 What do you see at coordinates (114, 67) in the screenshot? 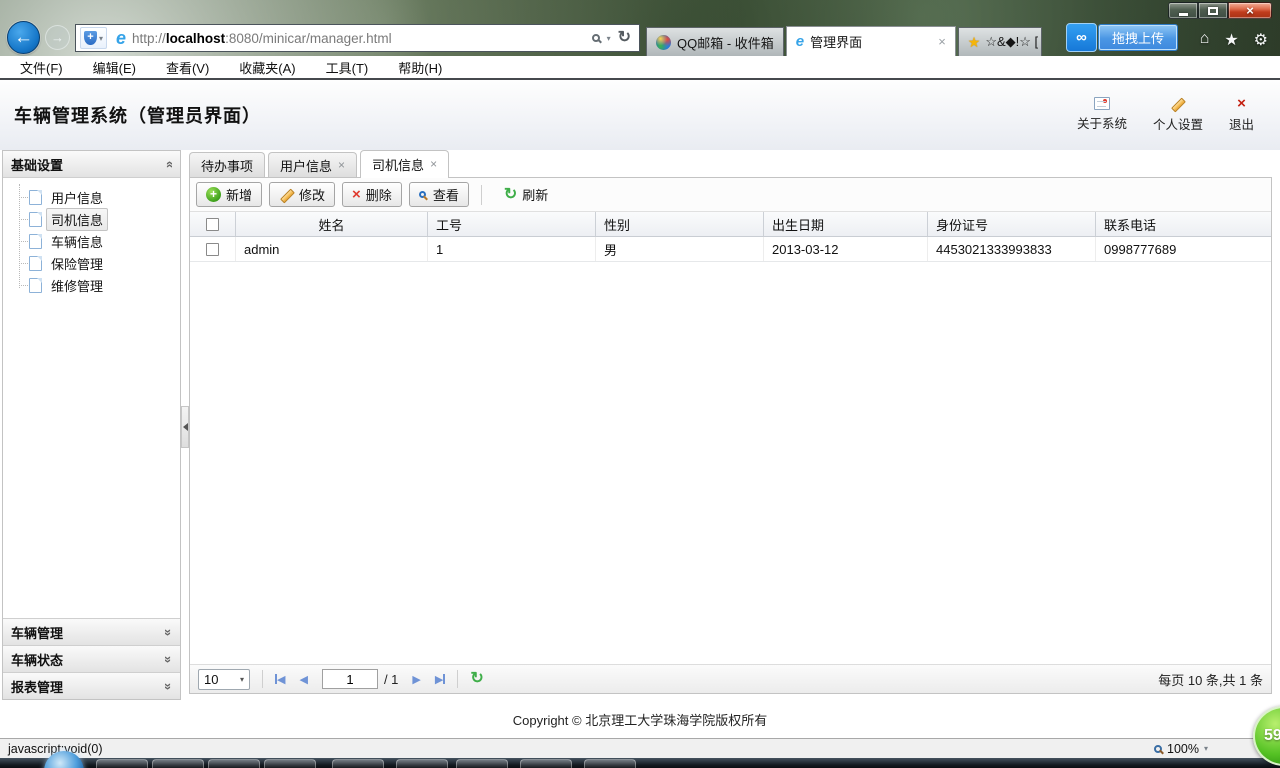
I see `menu-edit: 编辑(E)` at bounding box center [114, 67].